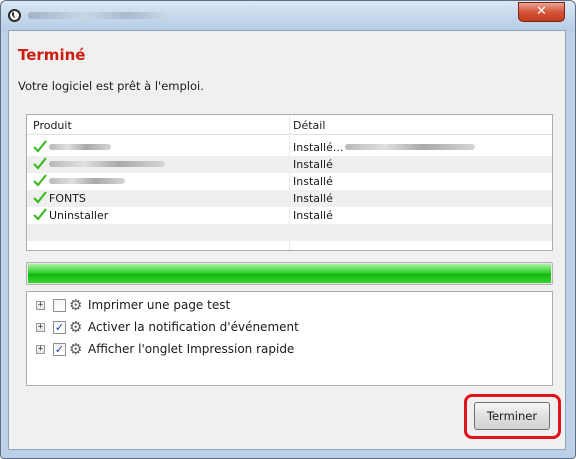 The height and width of the screenshot is (459, 576). Describe the element at coordinates (52, 125) in the screenshot. I see `column-header-product: Produit` at that location.